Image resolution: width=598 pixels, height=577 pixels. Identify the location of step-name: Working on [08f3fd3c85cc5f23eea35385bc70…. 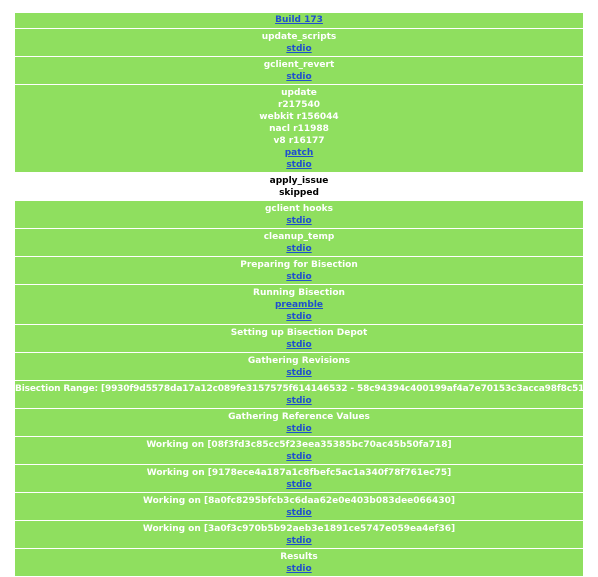
(299, 445).